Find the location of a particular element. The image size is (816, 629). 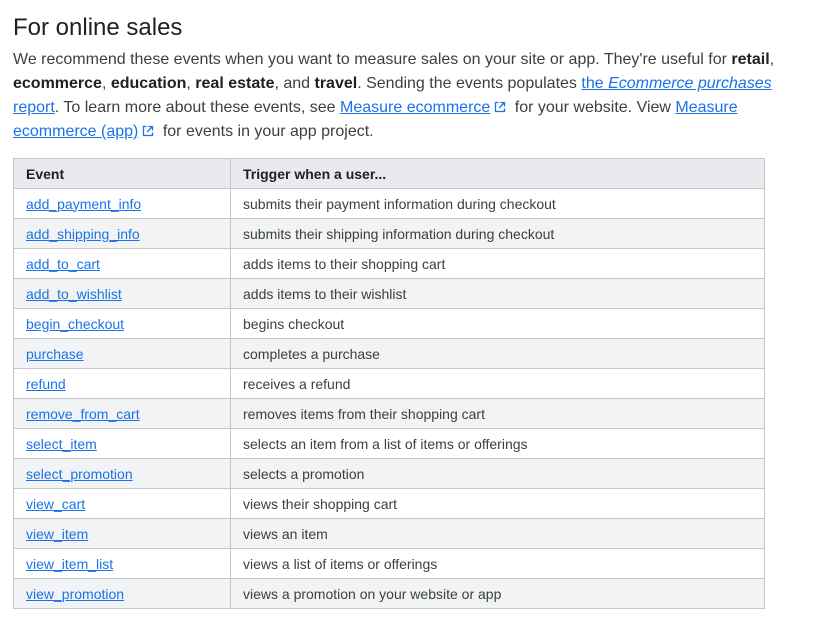

table-row: purchase completes a purchase is located at coordinates (389, 353).